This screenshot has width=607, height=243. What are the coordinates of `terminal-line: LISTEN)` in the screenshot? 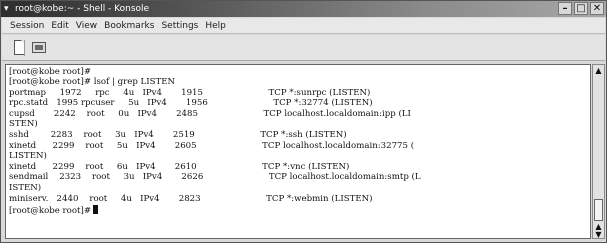 It's located at (28, 156).